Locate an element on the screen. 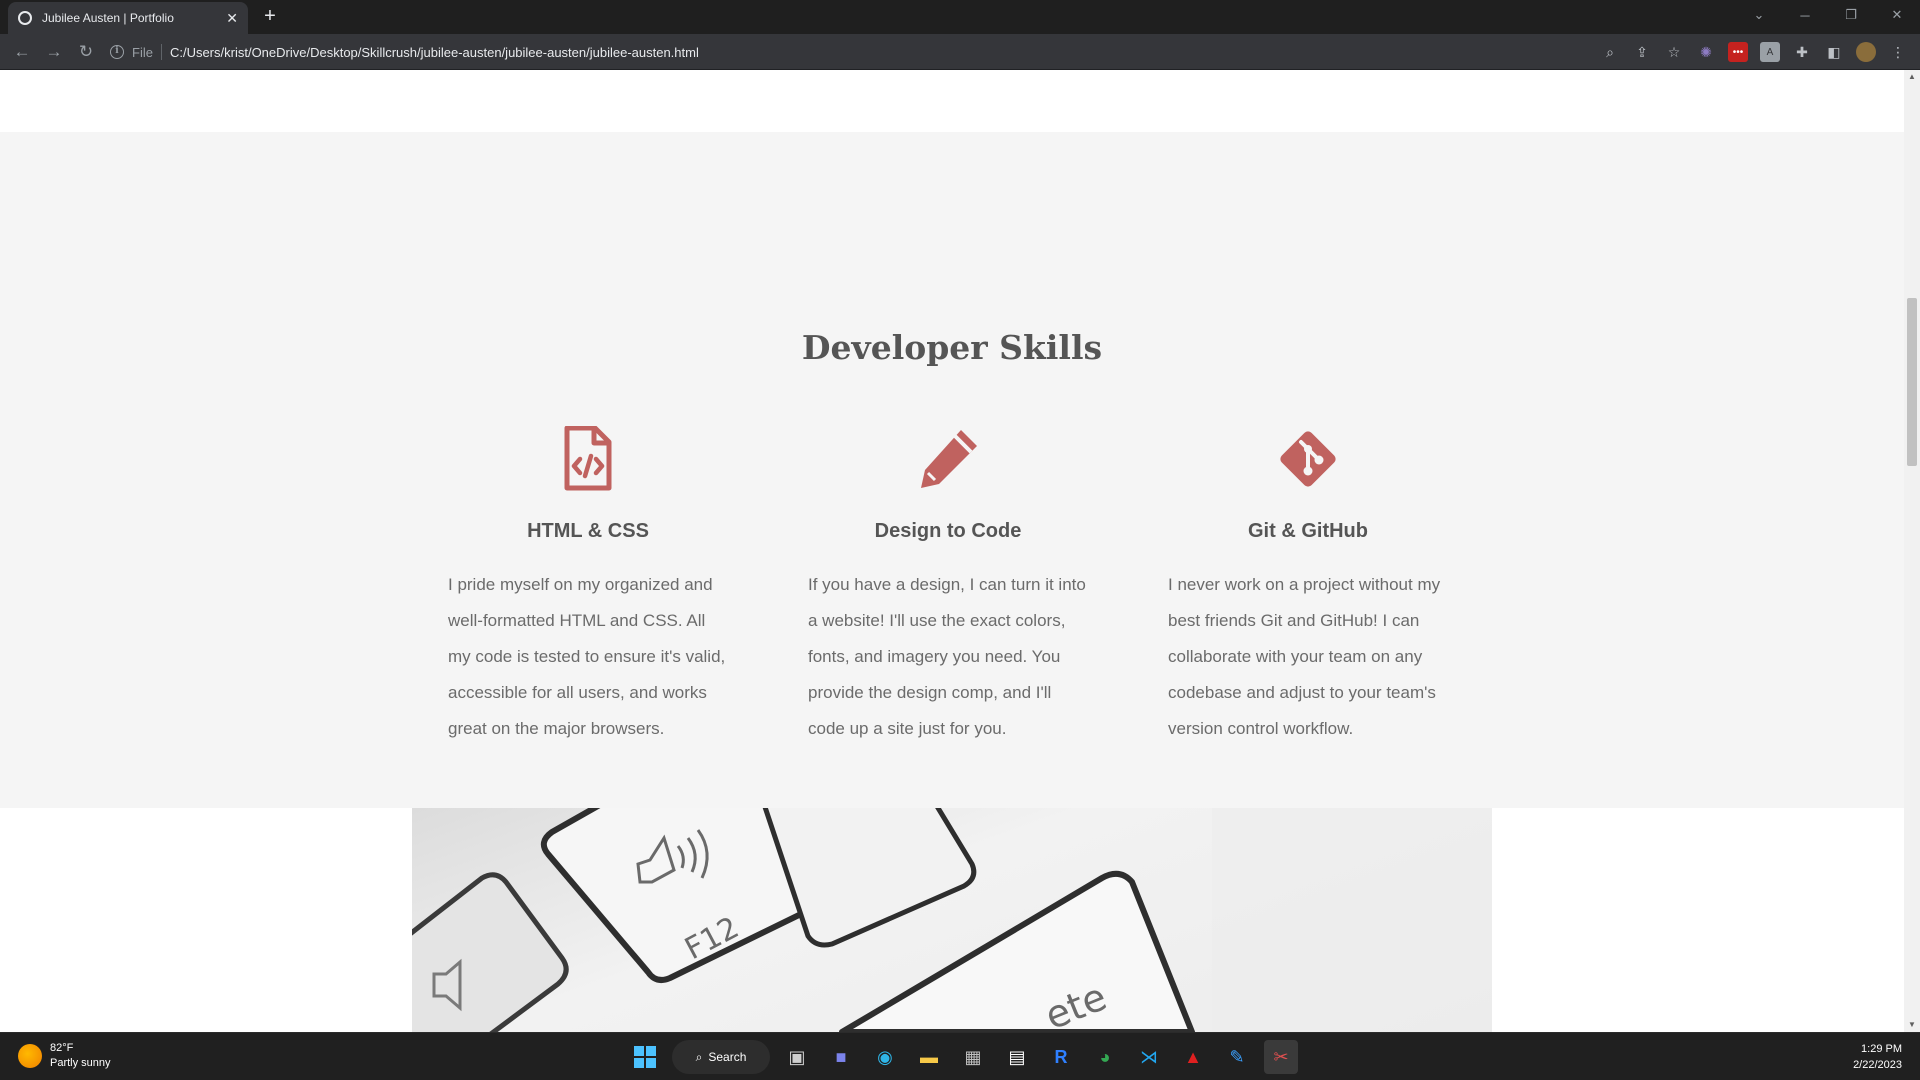 This screenshot has width=1920, height=1080. store-icon: ▤ is located at coordinates (1017, 1057).